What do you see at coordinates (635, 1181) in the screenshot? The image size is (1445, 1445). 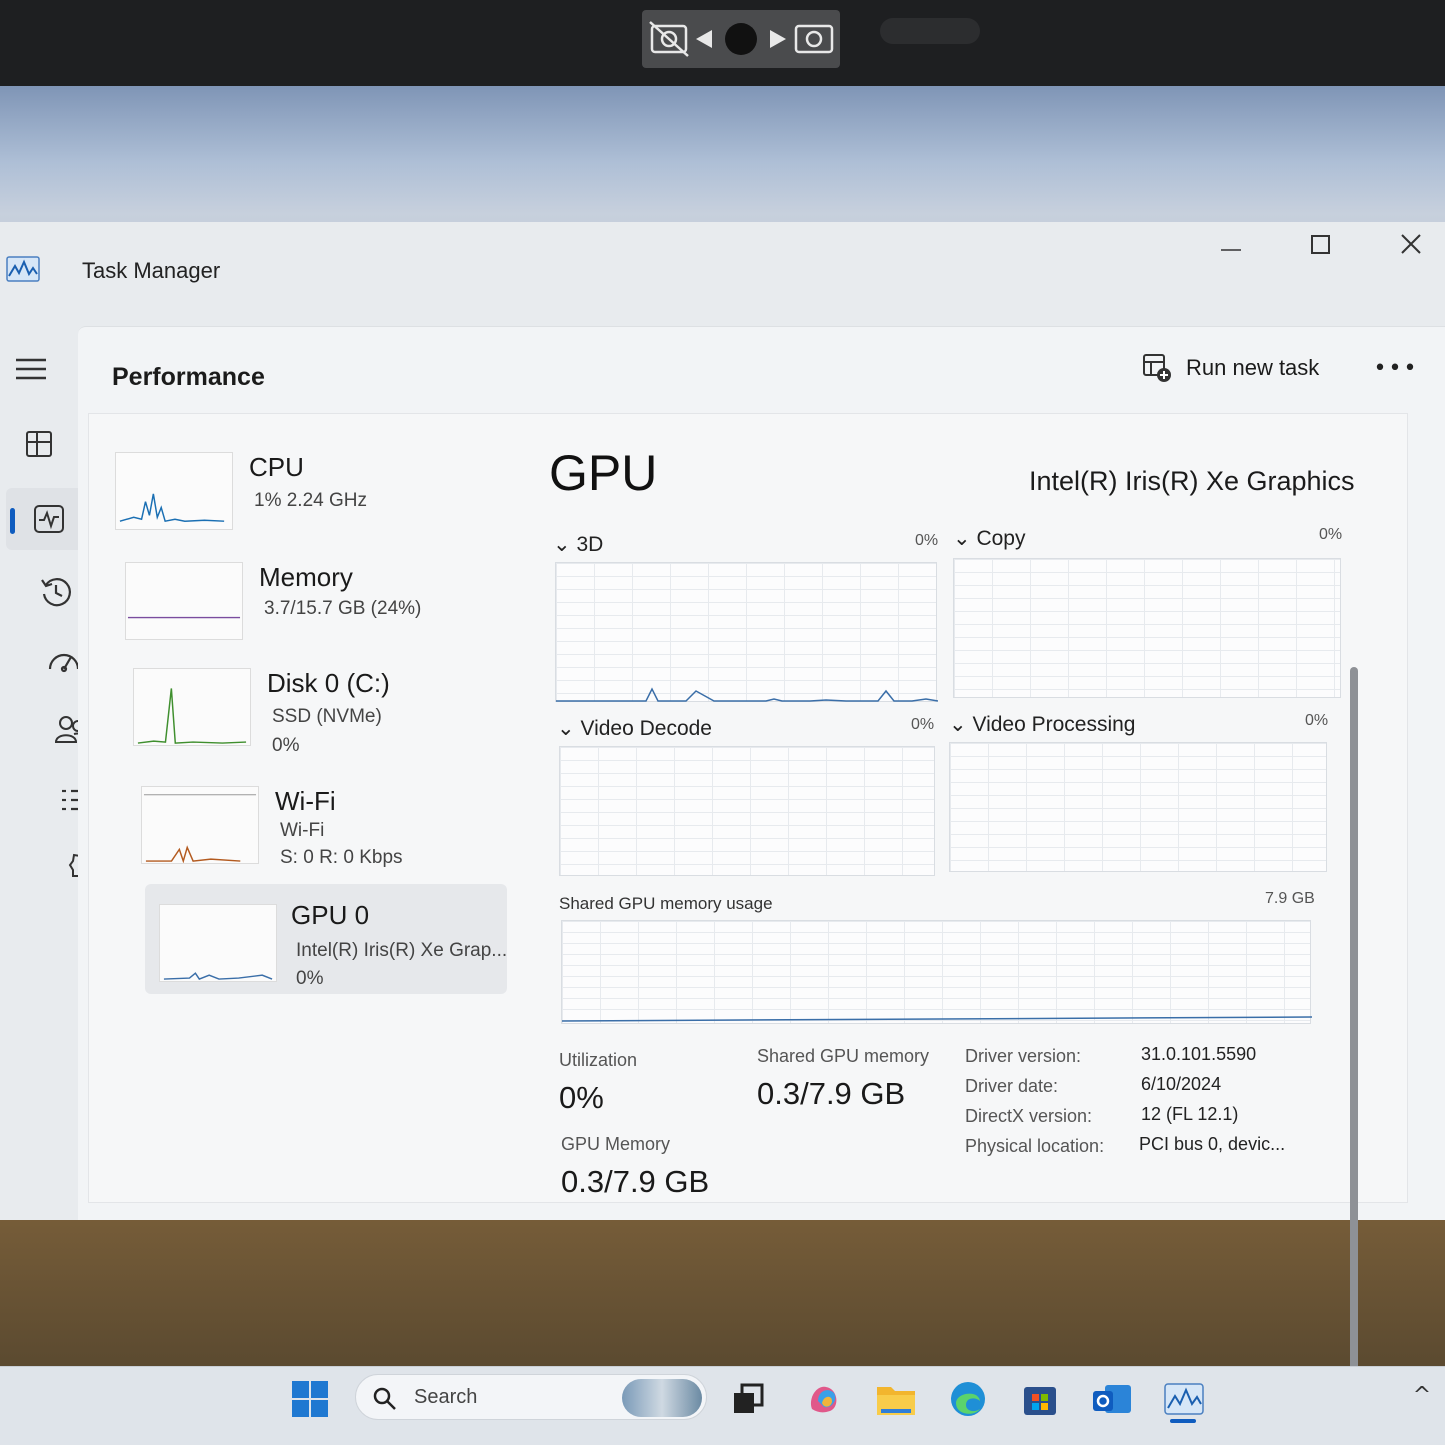 I see `gpu-memory-value: 0.3/7.9 GB` at bounding box center [635, 1181].